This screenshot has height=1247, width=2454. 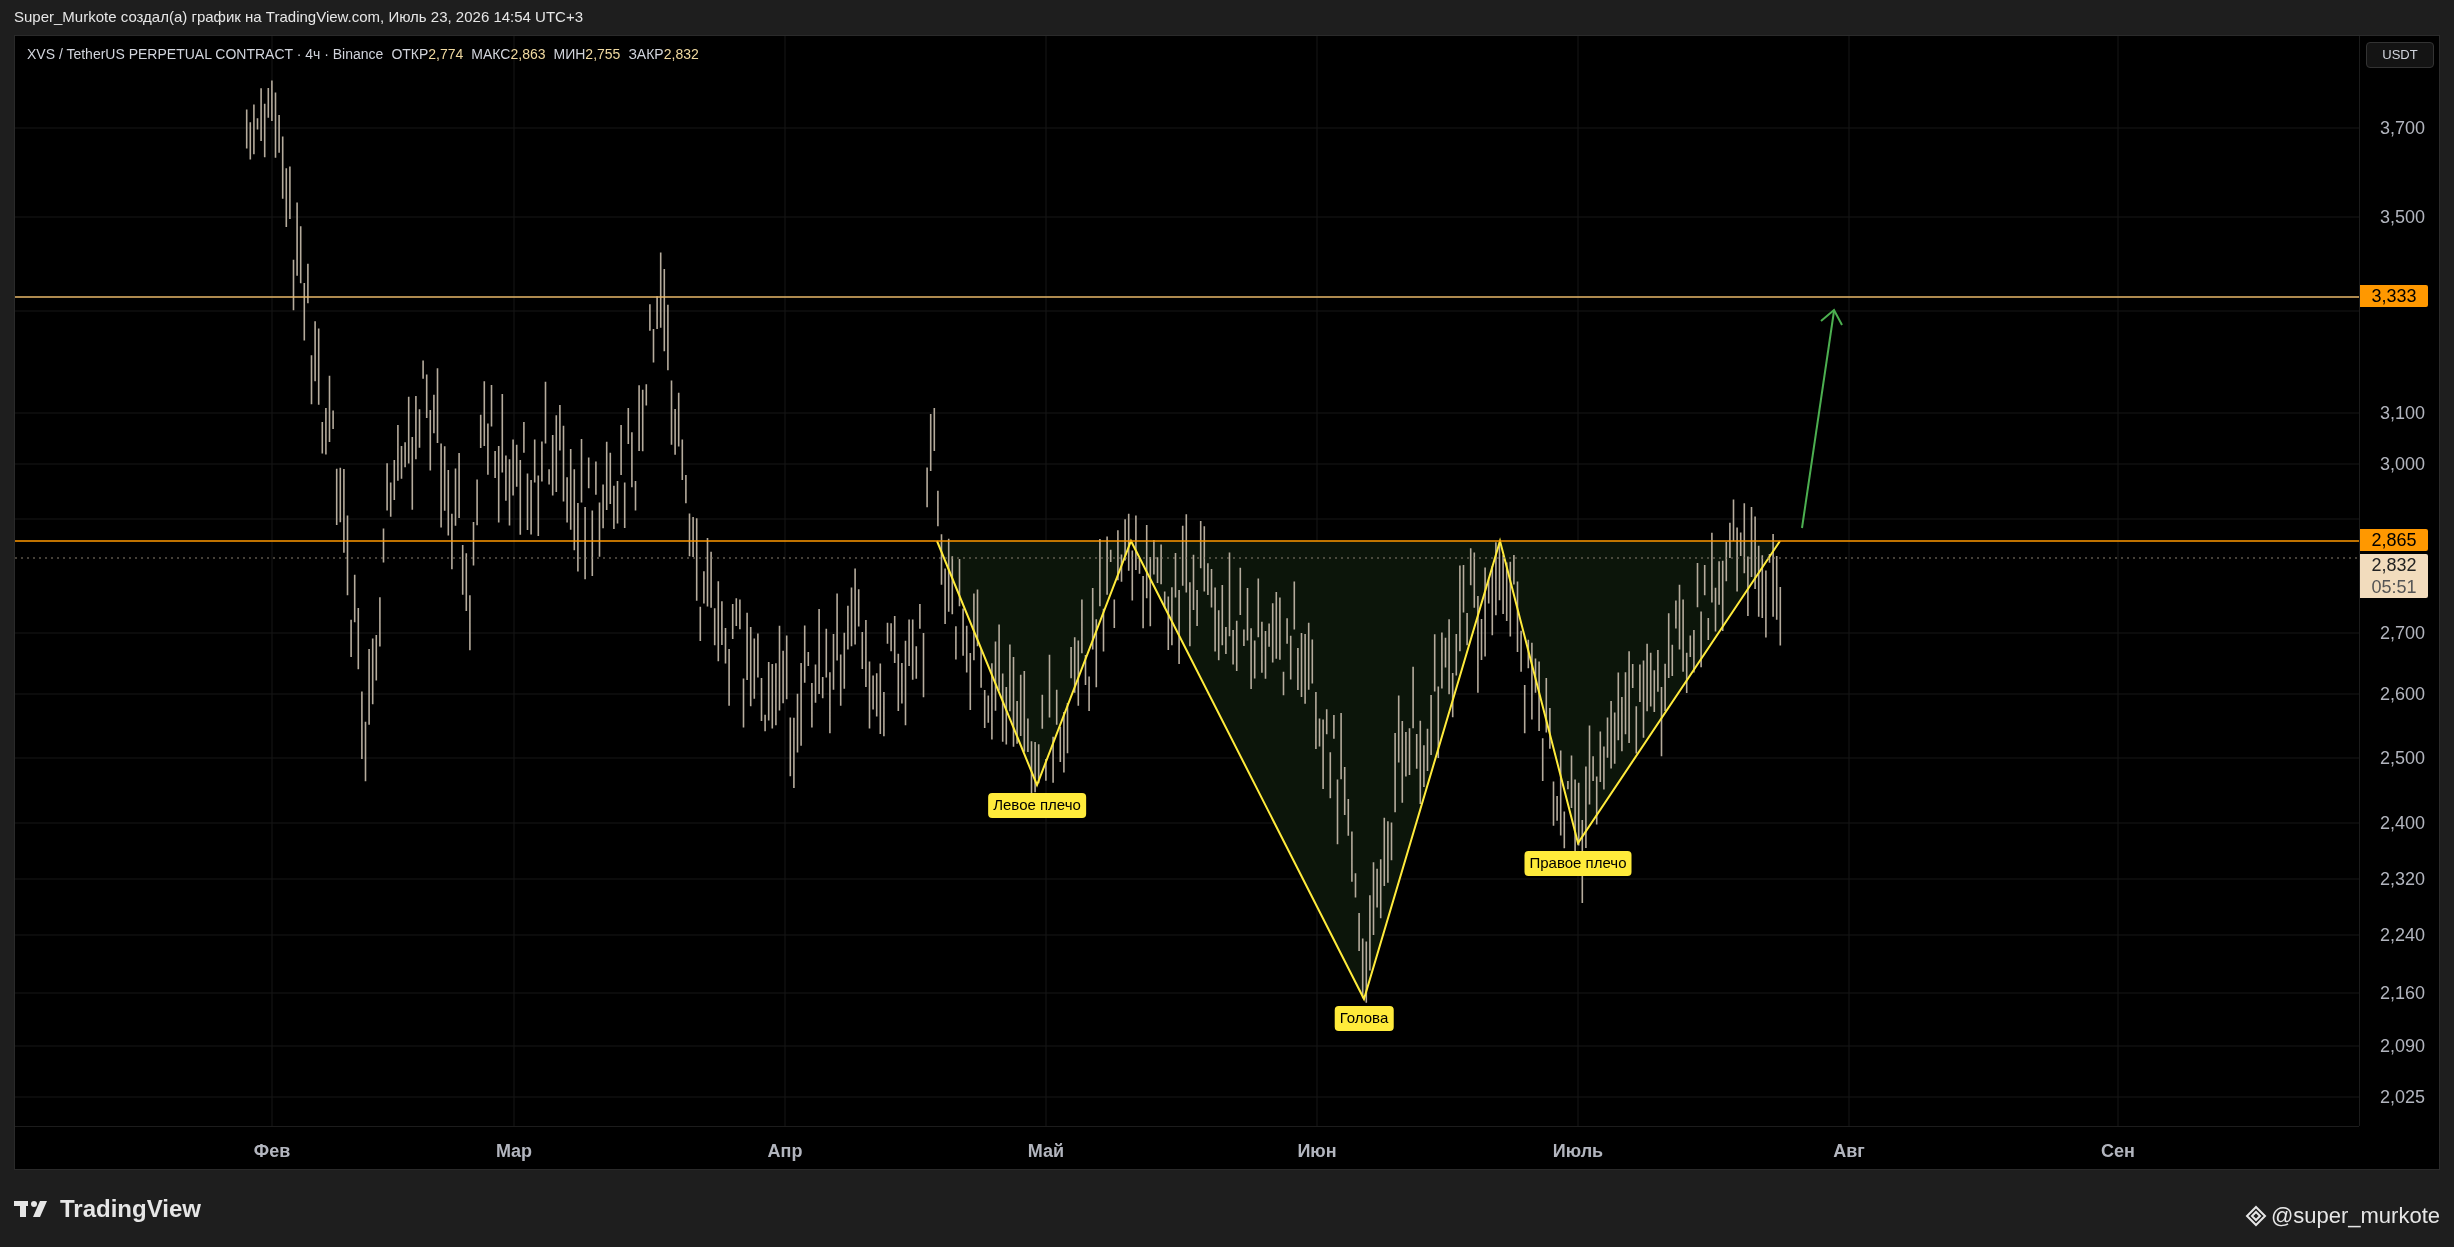 What do you see at coordinates (603, 54) in the screenshot?
I see `ohlc-value: 2,755` at bounding box center [603, 54].